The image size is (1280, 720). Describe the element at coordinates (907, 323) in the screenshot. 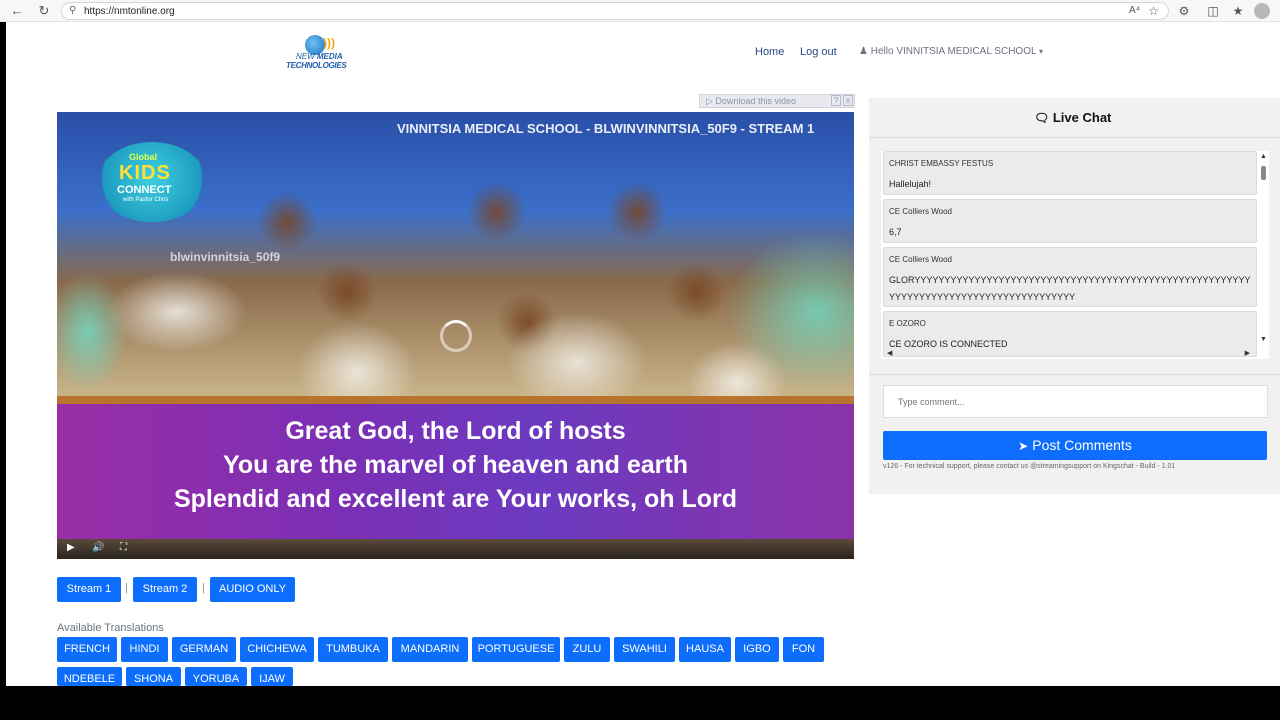

I see `chat-sender: E OZORO` at that location.